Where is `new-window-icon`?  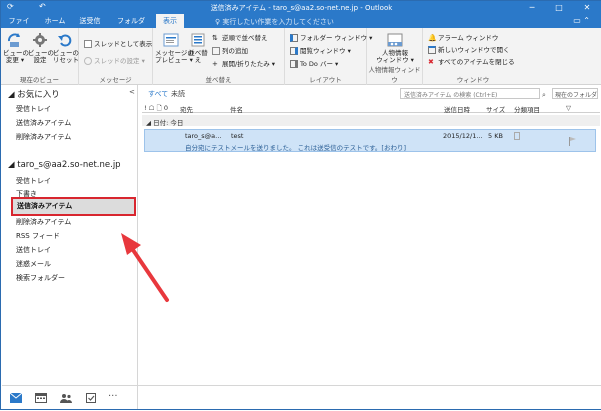
new-window-icon is located at coordinates (432, 50).